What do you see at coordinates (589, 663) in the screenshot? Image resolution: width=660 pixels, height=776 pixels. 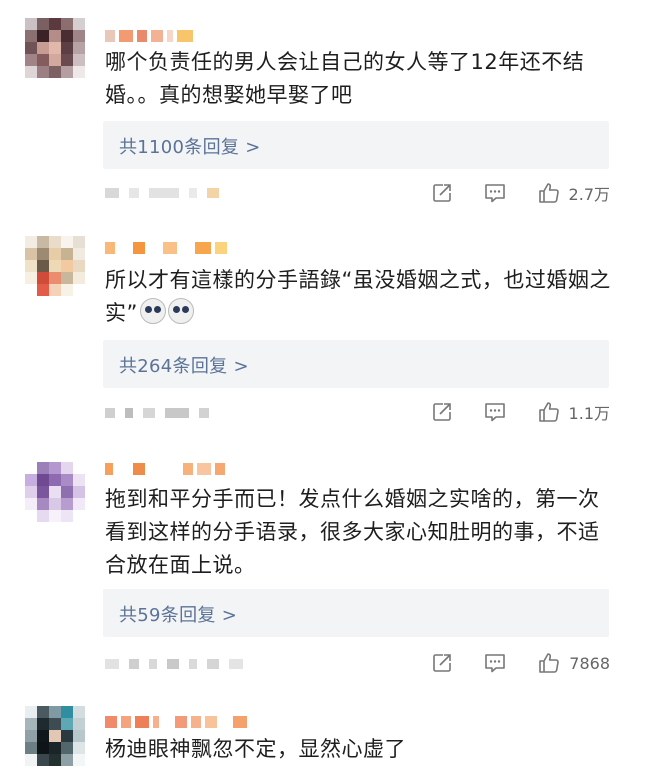 I see `like-count: 7868` at bounding box center [589, 663].